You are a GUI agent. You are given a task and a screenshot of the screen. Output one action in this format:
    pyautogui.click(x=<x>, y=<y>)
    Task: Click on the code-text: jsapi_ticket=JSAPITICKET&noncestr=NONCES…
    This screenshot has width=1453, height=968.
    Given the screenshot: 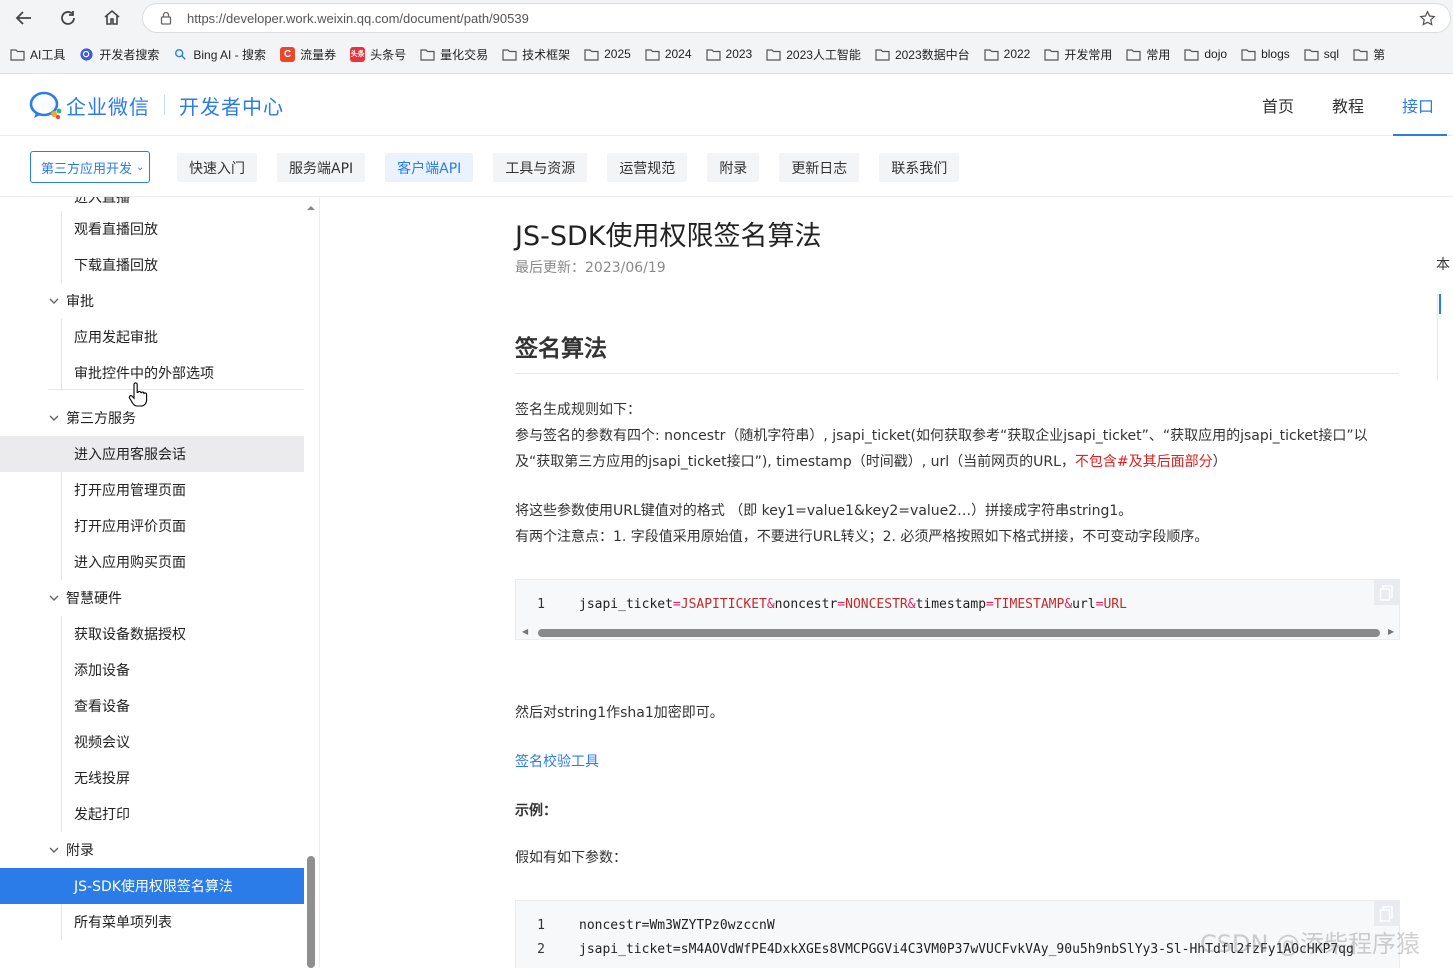 What is the action you would take?
    pyautogui.click(x=853, y=604)
    